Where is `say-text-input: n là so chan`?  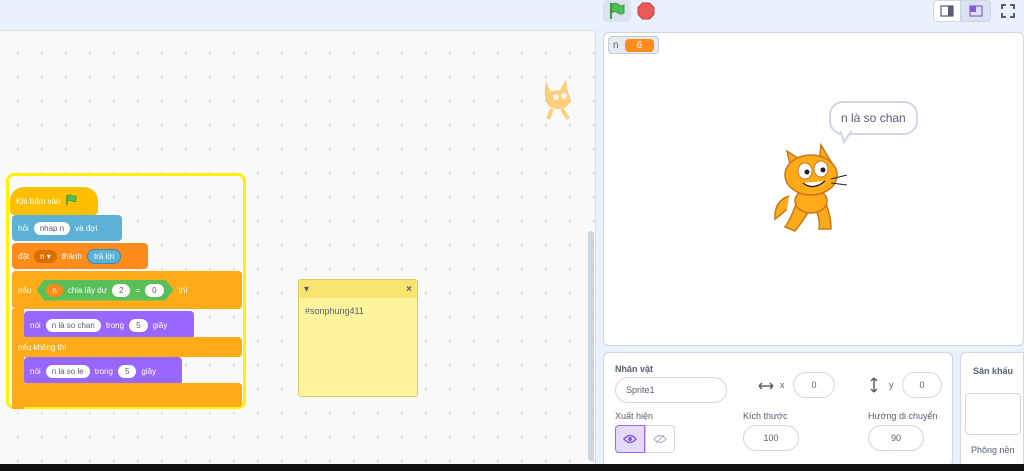
say-text-input: n là so chan is located at coordinates (73, 325).